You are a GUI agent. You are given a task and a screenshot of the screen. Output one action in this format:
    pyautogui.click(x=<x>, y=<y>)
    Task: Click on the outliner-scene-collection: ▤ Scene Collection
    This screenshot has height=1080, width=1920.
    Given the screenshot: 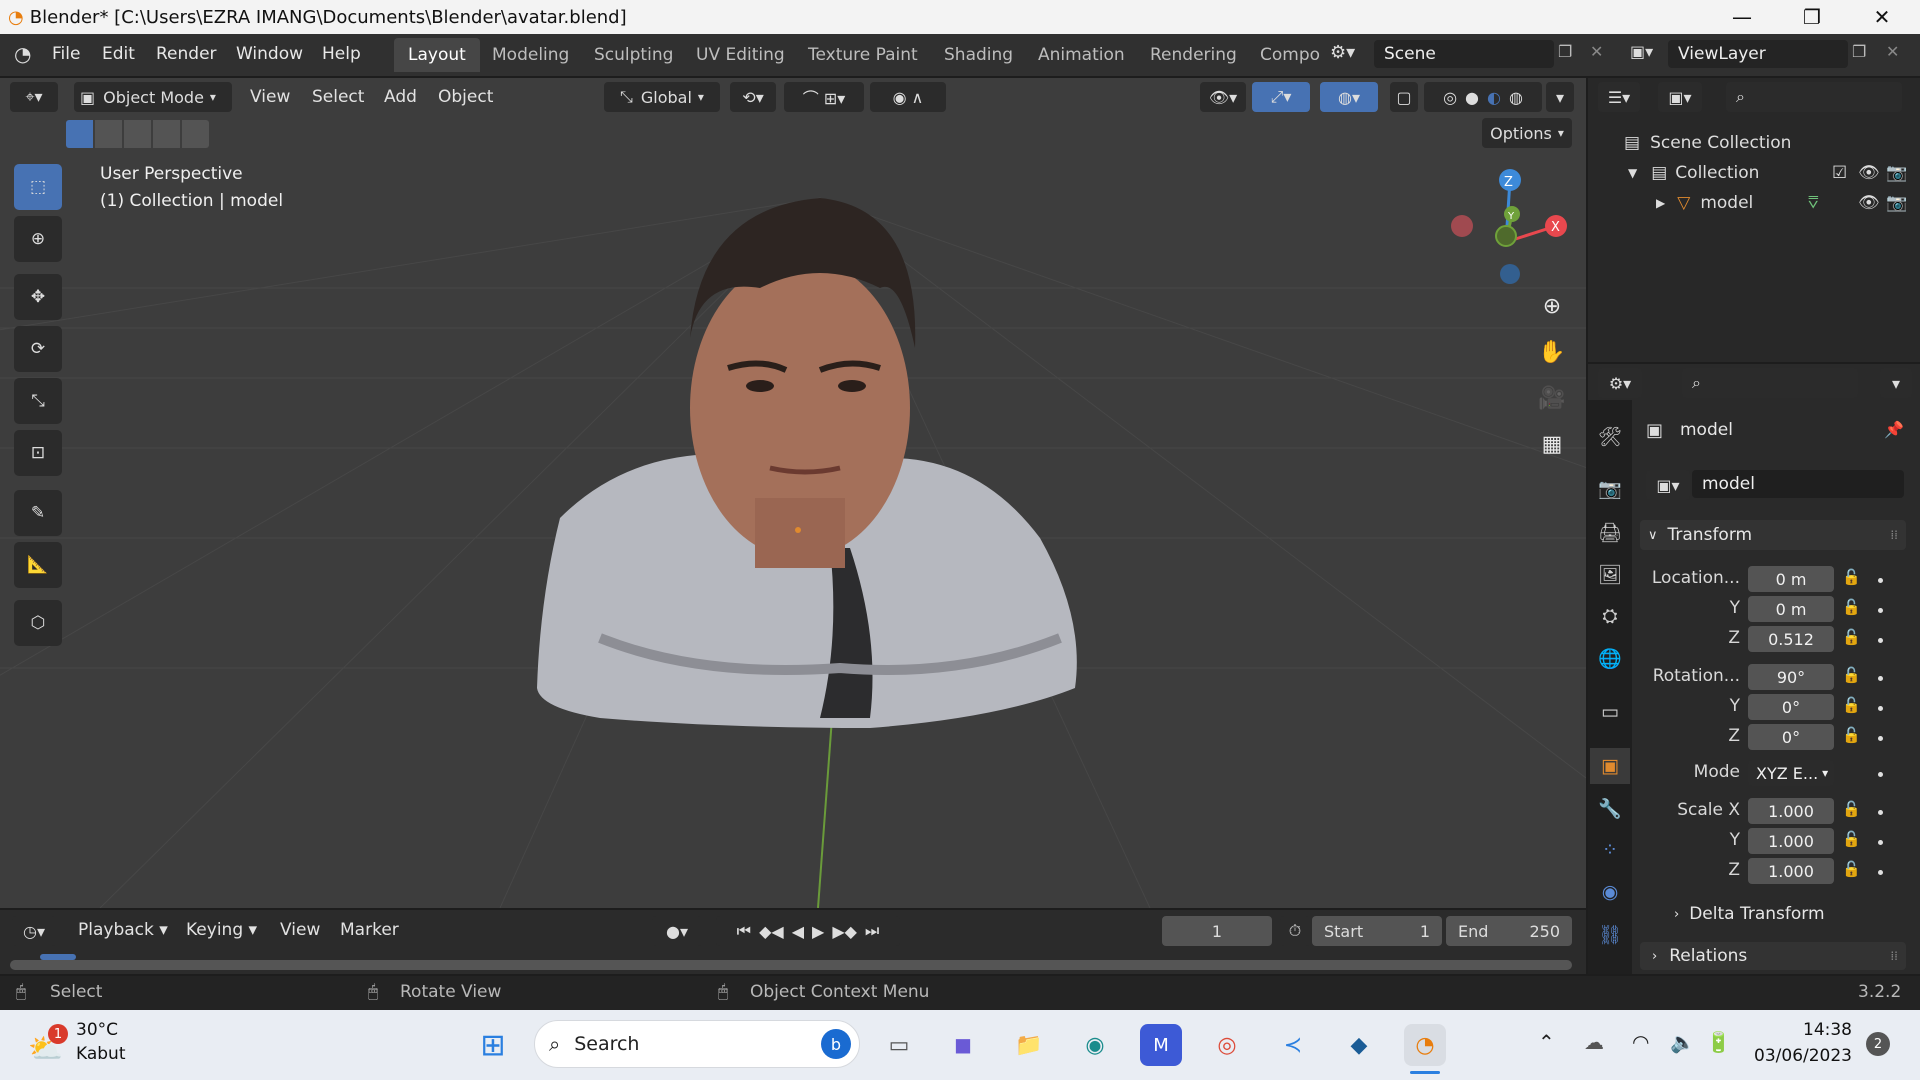 What is the action you would take?
    pyautogui.click(x=1754, y=143)
    